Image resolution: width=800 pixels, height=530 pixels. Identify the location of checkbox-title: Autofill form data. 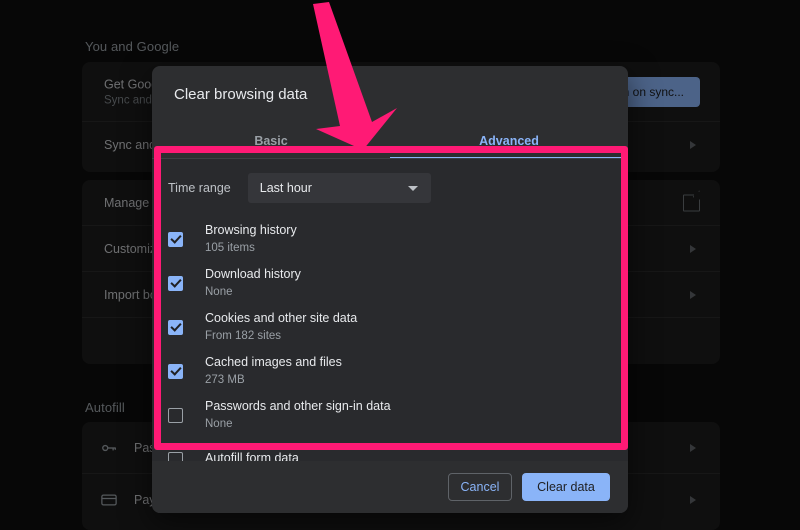
(252, 456).